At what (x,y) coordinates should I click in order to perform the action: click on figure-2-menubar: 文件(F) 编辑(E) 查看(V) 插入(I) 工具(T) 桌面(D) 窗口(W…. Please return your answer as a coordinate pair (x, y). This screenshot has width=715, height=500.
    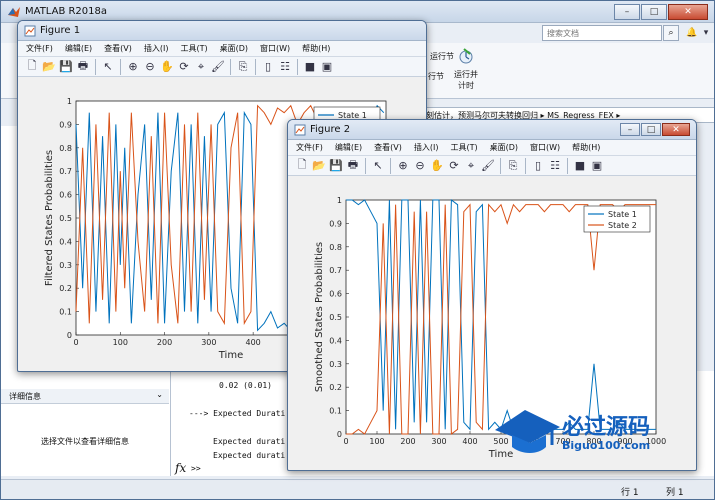
    Looking at the image, I should click on (492, 148).